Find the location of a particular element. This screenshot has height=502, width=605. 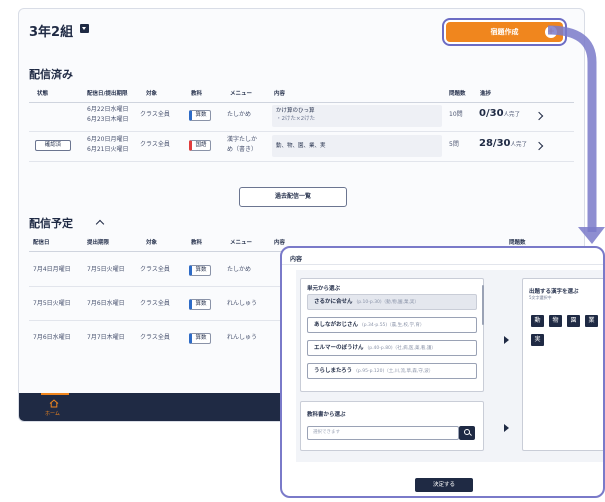

kanji-title: 出題する漢字を選ぶ is located at coordinates (554, 292).